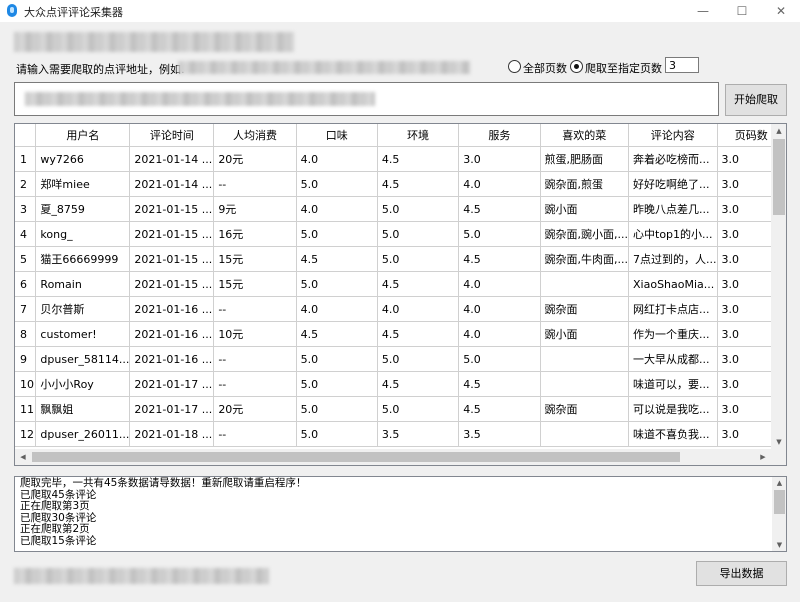 The image size is (800, 602). I want to click on scroll-up-arrow-icon: ▲, so click(778, 131).